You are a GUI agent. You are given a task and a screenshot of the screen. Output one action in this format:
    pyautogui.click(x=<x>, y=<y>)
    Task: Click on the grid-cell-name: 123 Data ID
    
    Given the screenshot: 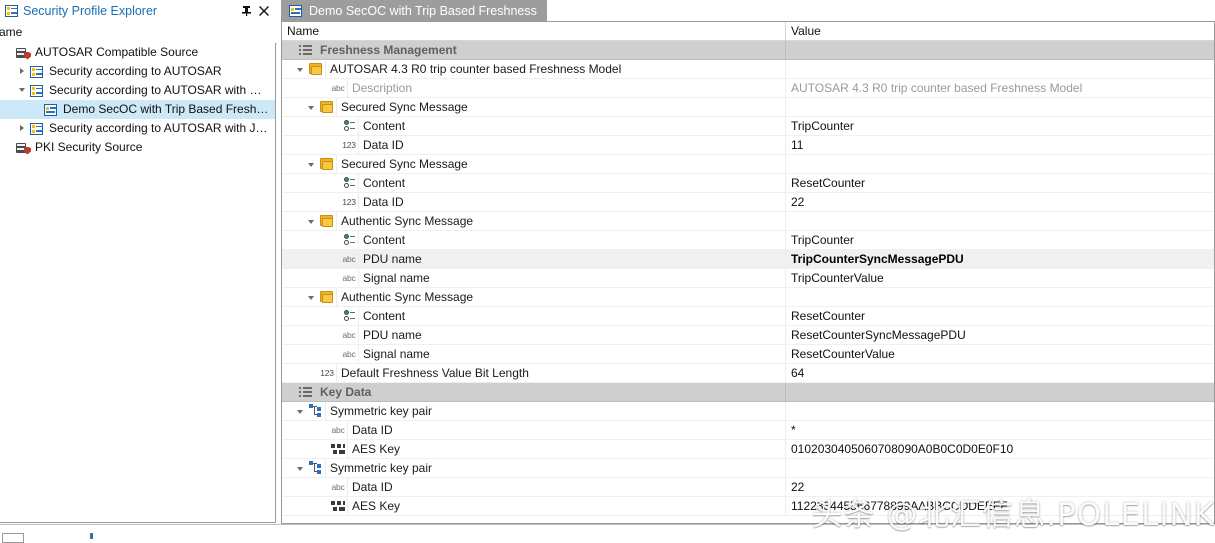 What is the action you would take?
    pyautogui.click(x=534, y=202)
    